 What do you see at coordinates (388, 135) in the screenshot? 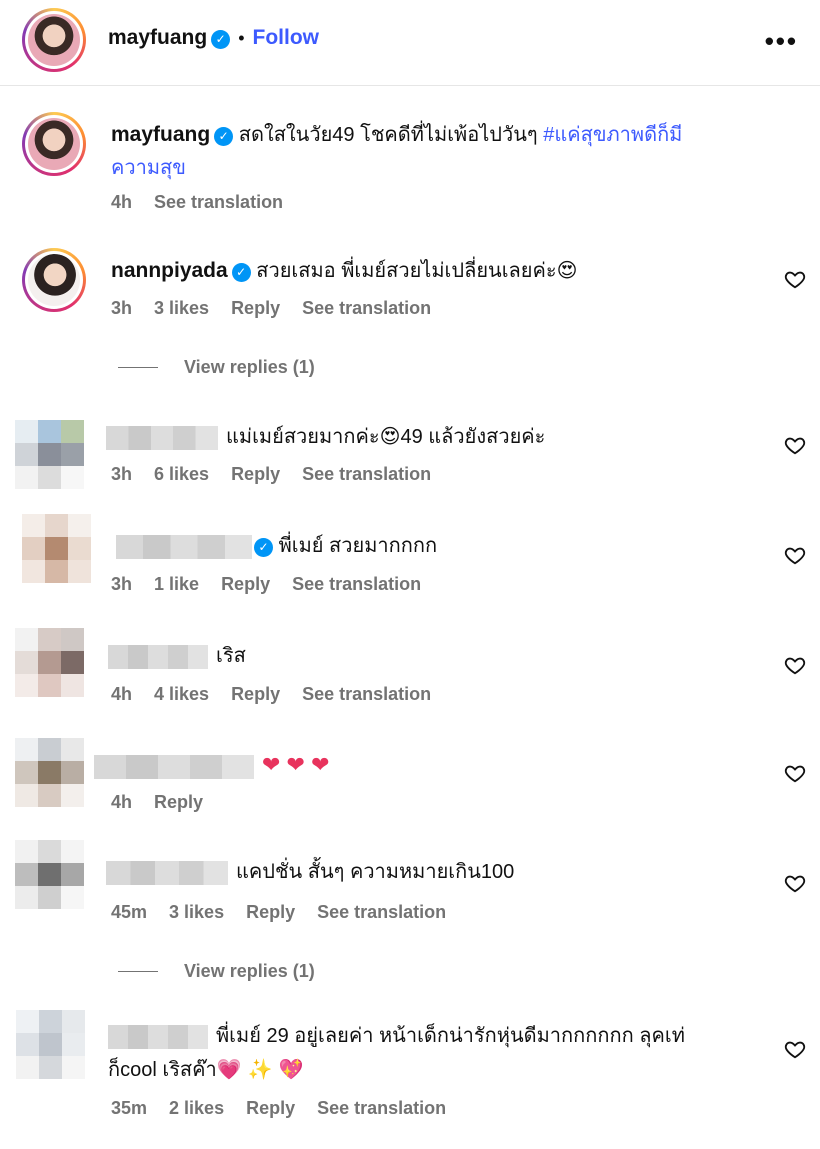
I see `caption-text: สดใสในวัย49 โชคดีที่ไม่เพ้อไปวันๆ` at bounding box center [388, 135].